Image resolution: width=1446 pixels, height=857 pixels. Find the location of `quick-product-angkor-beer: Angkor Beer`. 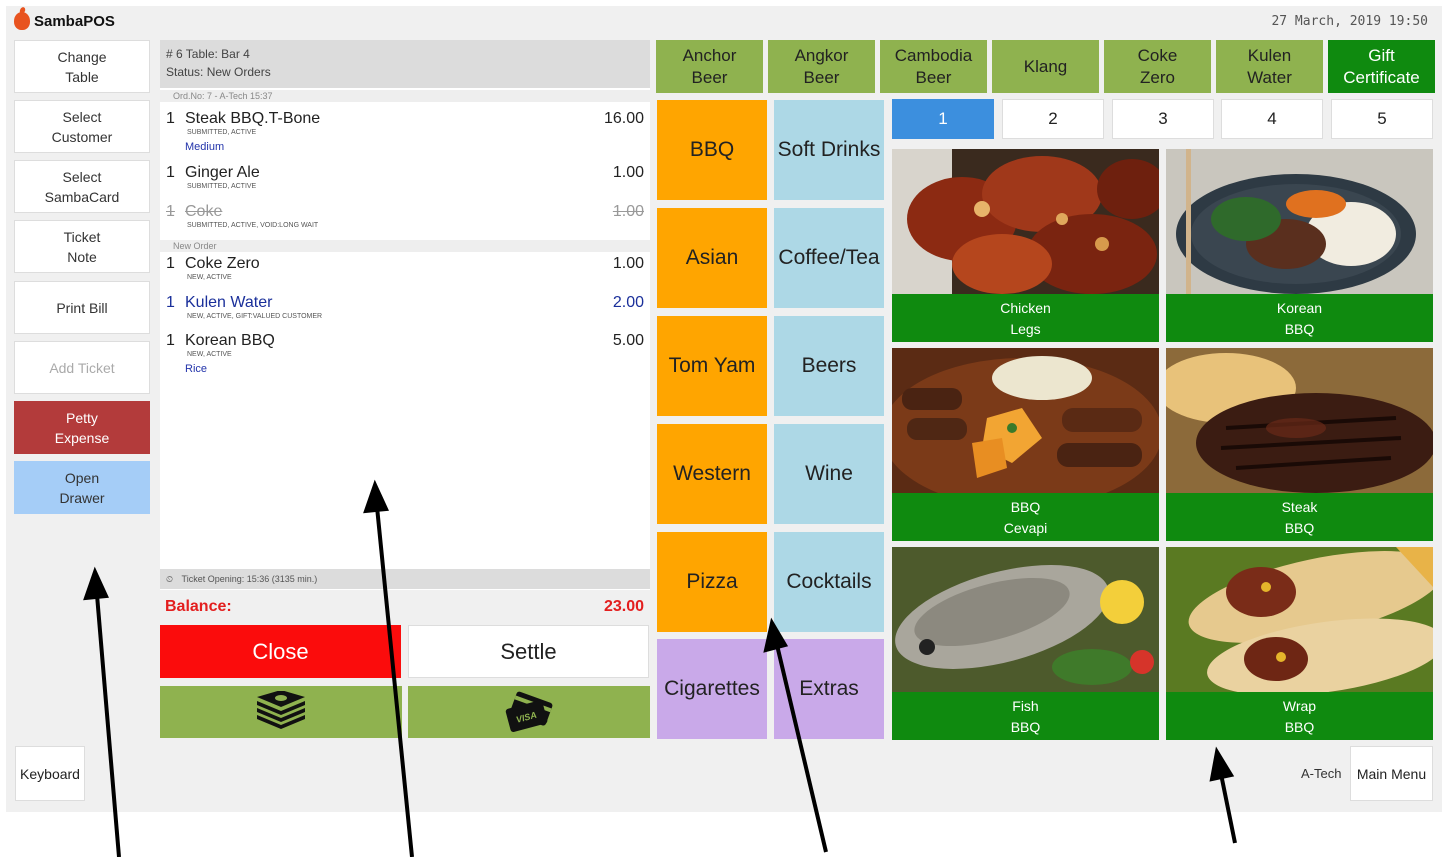

quick-product-angkor-beer: Angkor Beer is located at coordinates (821, 66).